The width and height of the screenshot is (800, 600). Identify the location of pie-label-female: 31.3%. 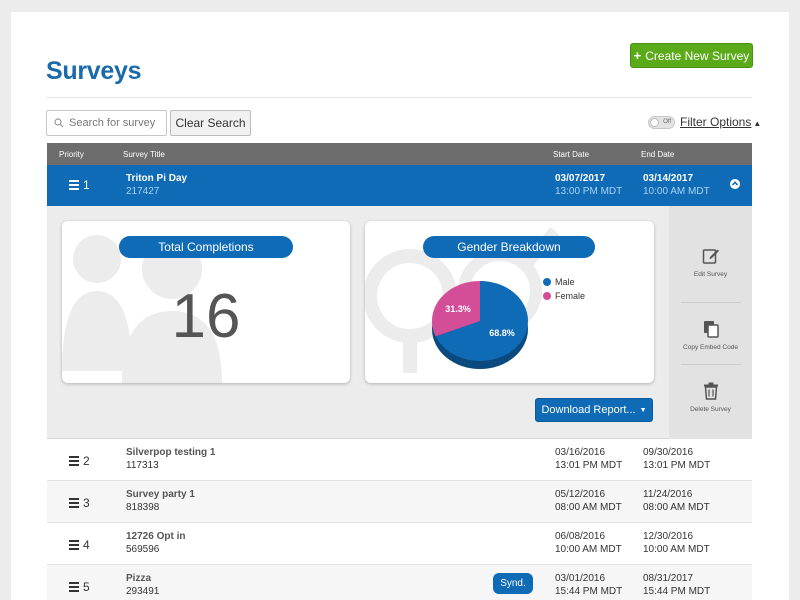
(458, 309).